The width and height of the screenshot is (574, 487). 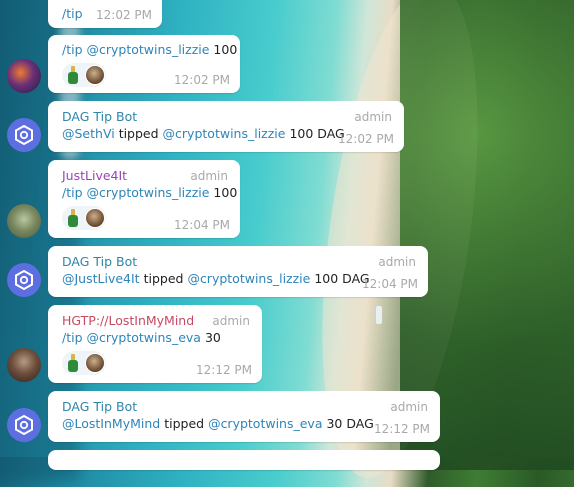 I want to click on message-bubble: /tip 12:02 PM, so click(x=105, y=14).